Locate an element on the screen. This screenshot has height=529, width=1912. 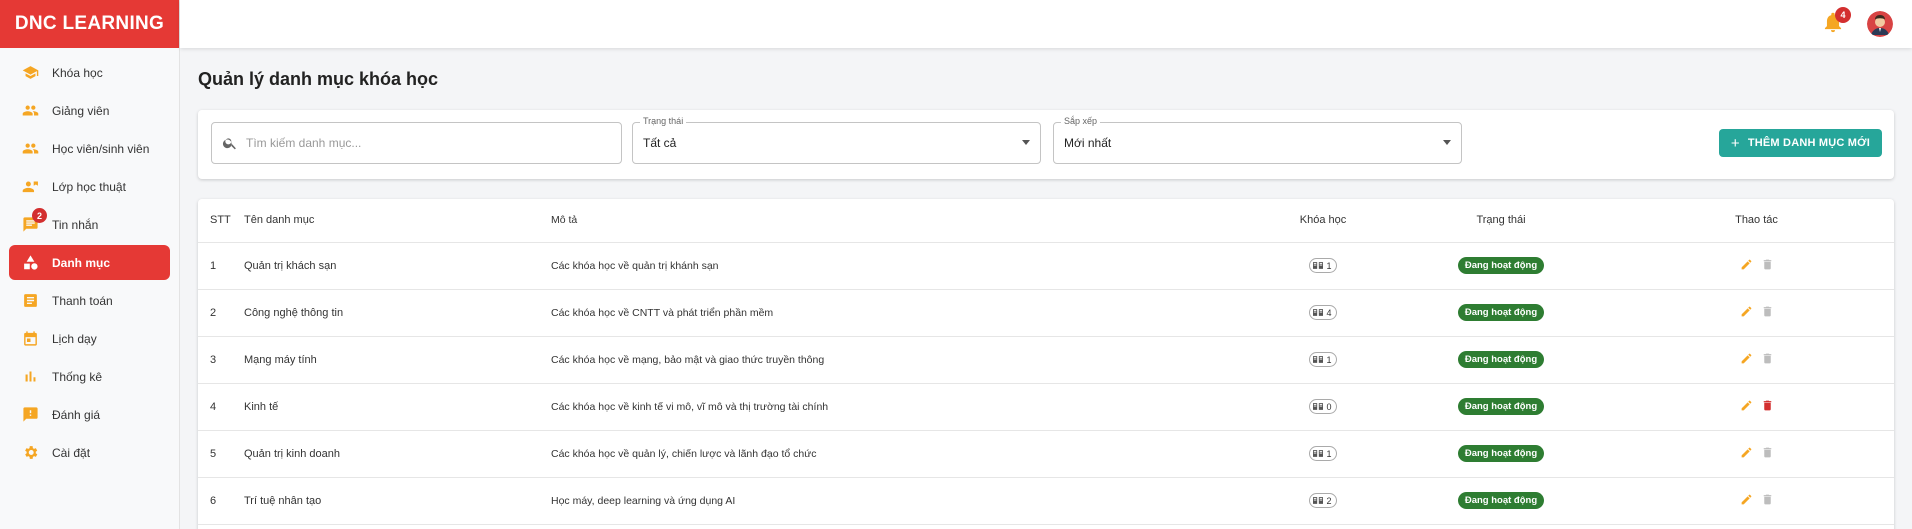
row-name: Quản trị kinh doanh is located at coordinates (397, 454).